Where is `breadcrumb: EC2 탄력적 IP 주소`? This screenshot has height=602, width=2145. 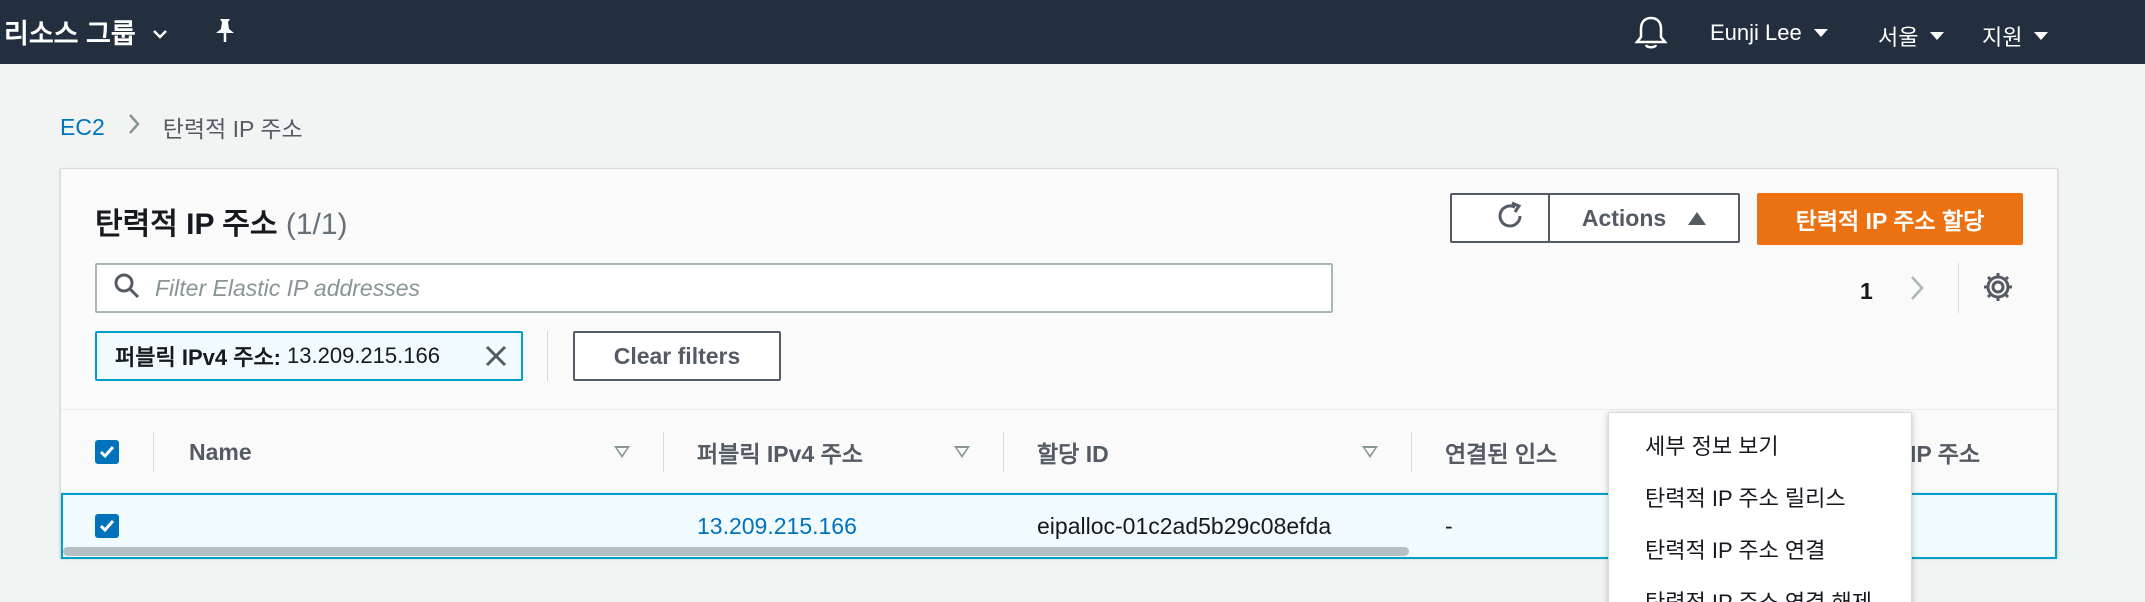
breadcrumb: EC2 탄력적 IP 주소 is located at coordinates (181, 127).